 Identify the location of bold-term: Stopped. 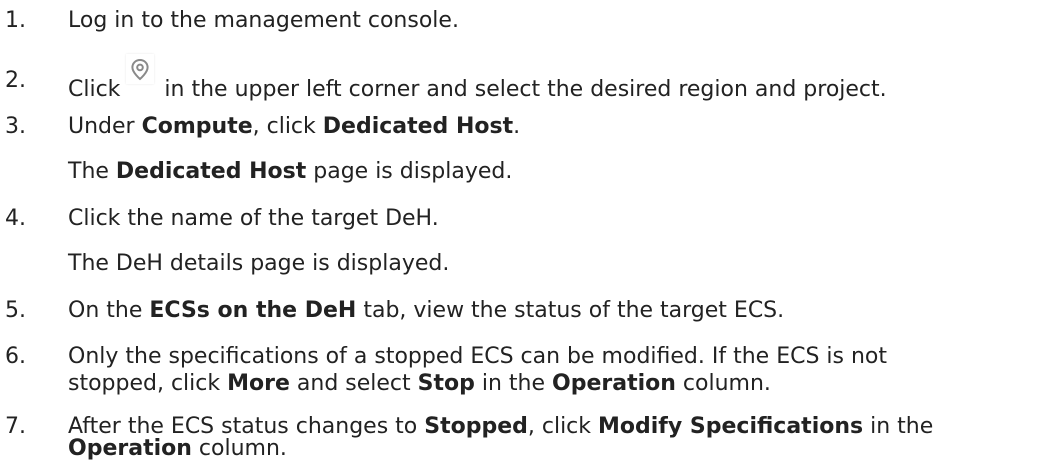
(476, 426).